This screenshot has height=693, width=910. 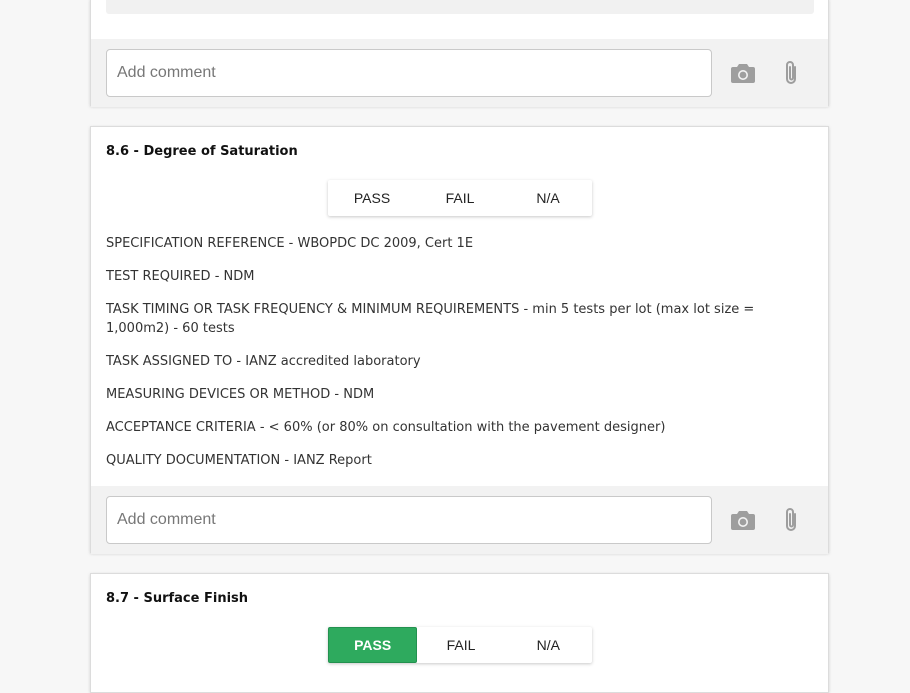 What do you see at coordinates (239, 460) in the screenshot?
I see `quality-documentation: QUALITY DOCUMENTATION - IANZ Report` at bounding box center [239, 460].